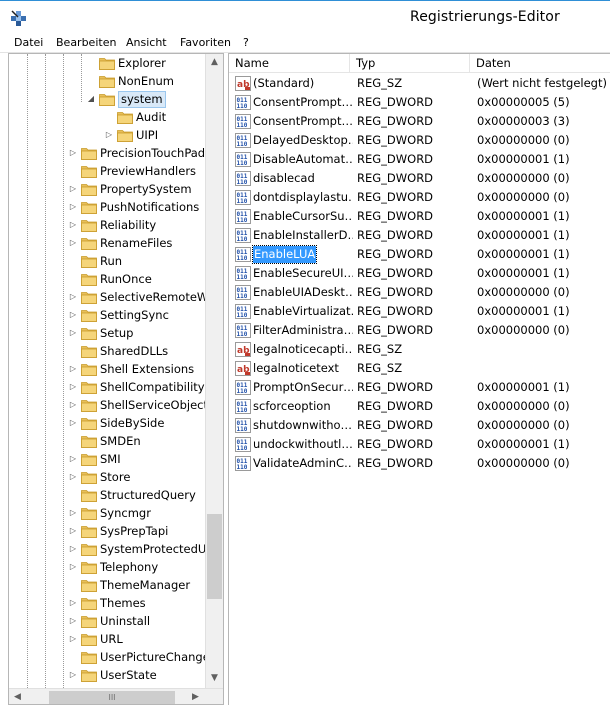 The height and width of the screenshot is (705, 610). I want to click on tree-item: SharedDLLs, so click(107, 351).